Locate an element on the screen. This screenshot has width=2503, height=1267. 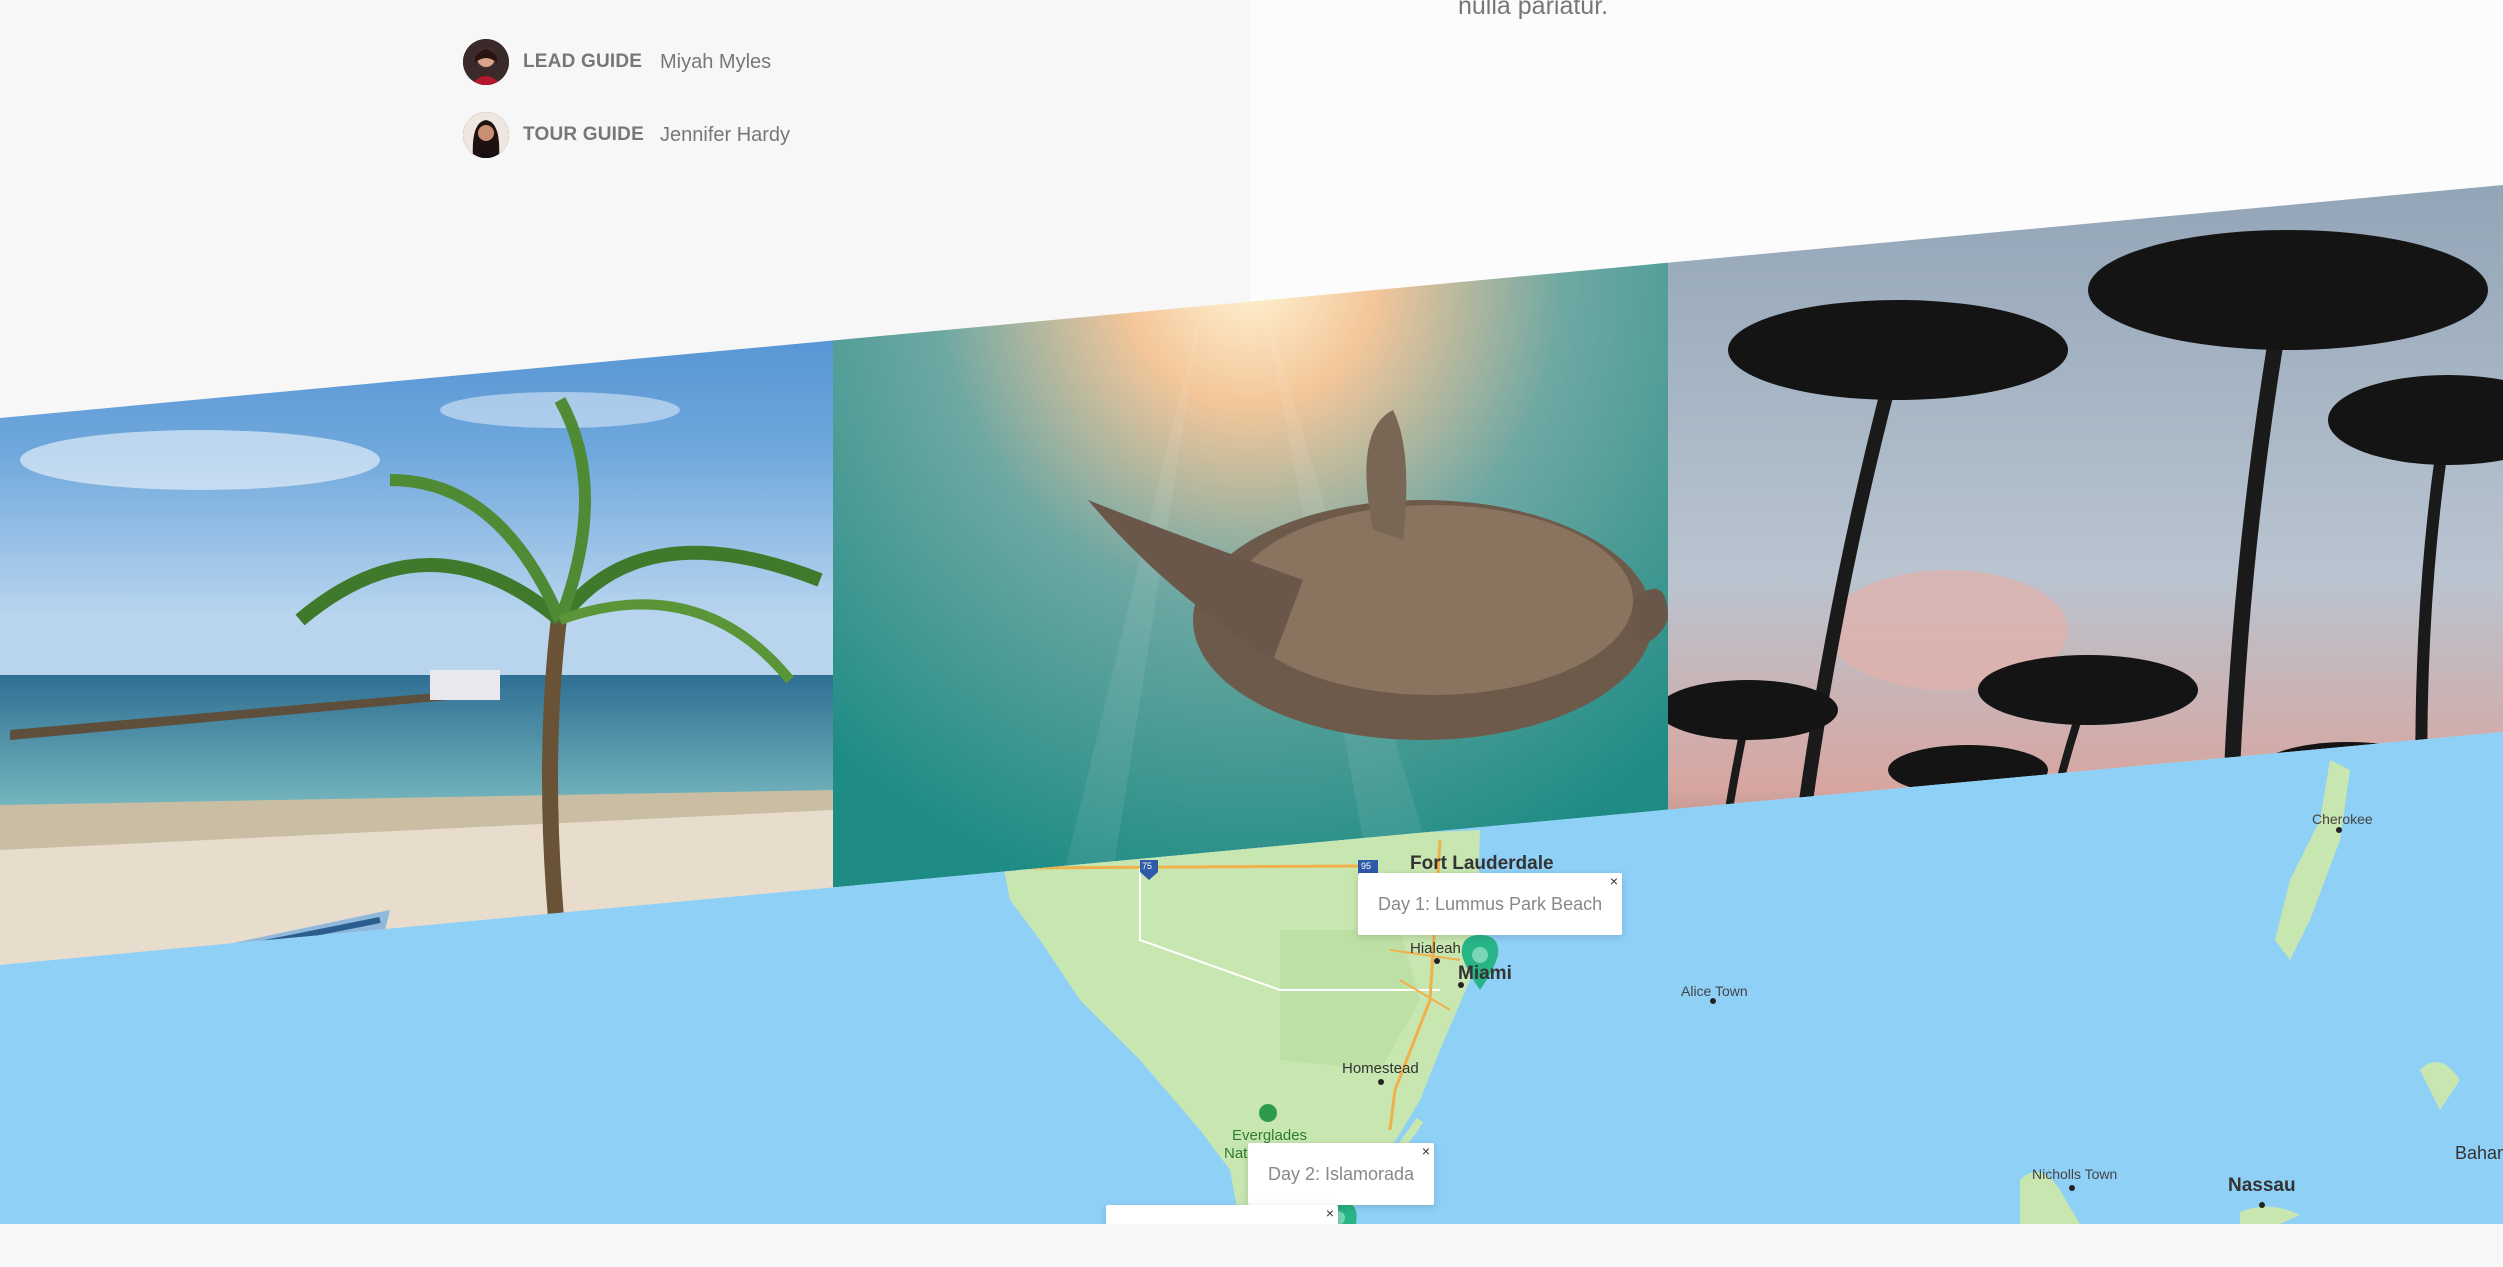
map-popup-day-1: Day 1: Lummus Park Beach × is located at coordinates (1490, 904).